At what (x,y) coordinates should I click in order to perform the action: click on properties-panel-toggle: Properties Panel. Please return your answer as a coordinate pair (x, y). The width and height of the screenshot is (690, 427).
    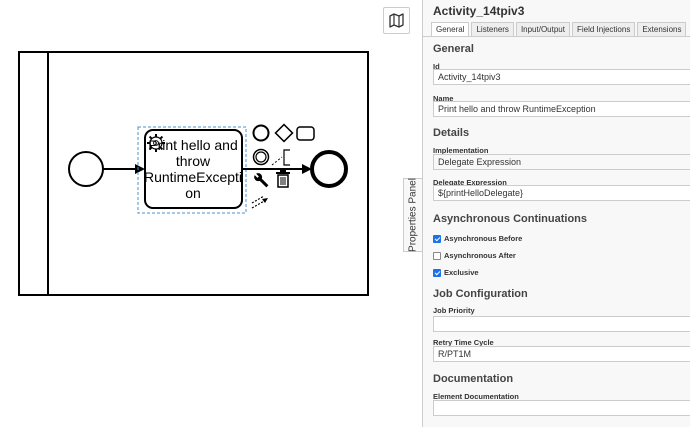
    Looking at the image, I should click on (412, 215).